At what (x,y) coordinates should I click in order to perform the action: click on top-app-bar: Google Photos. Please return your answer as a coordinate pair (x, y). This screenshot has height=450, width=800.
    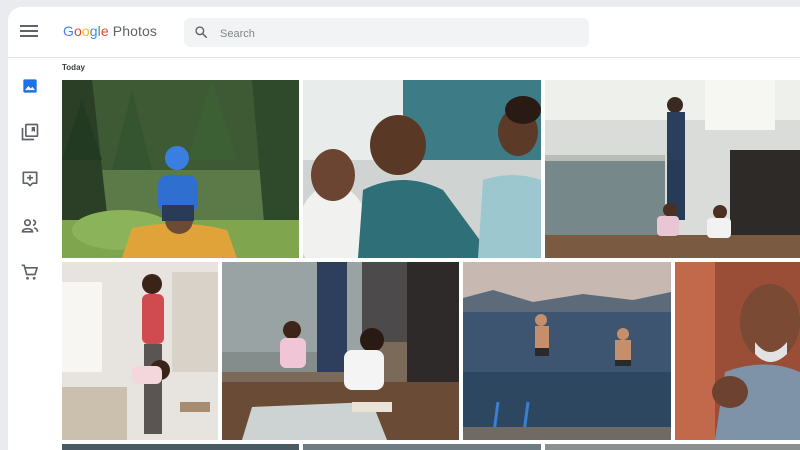
    Looking at the image, I should click on (404, 32).